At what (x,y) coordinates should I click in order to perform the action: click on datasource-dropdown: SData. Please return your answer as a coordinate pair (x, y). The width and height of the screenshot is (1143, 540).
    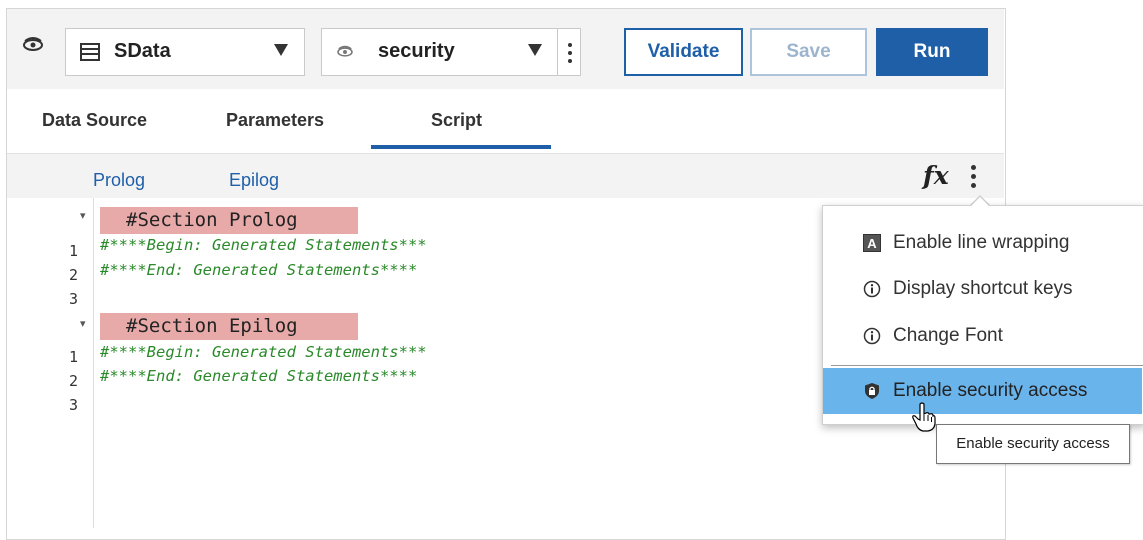
    Looking at the image, I should click on (185, 52).